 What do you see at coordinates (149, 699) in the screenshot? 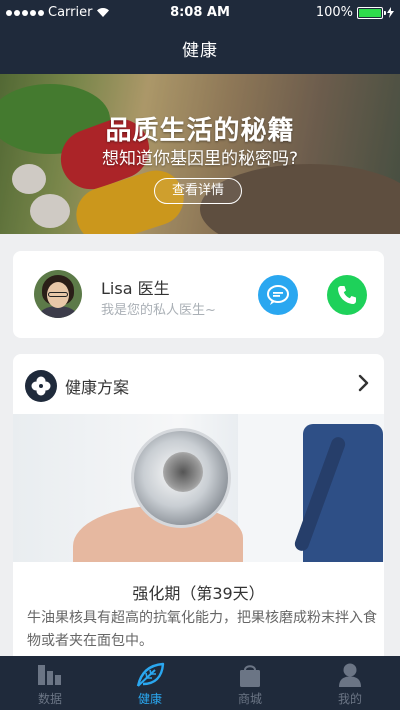
I see `tab-label: 健康` at bounding box center [149, 699].